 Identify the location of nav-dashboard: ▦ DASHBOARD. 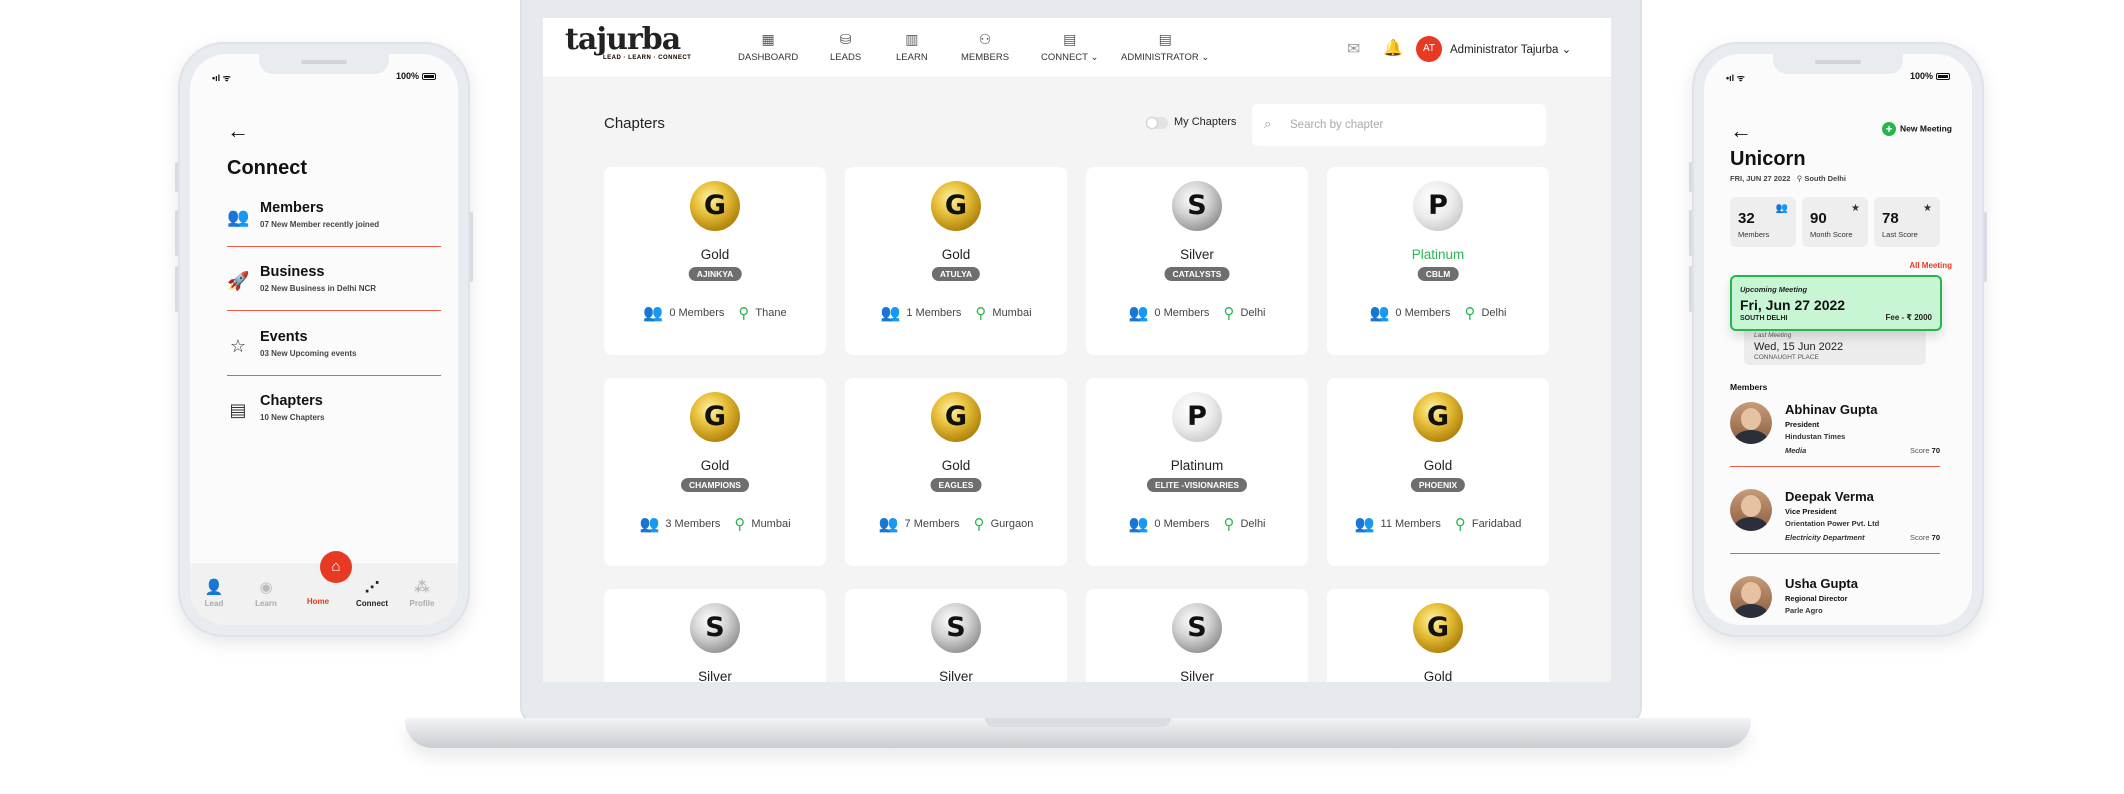
(768, 47).